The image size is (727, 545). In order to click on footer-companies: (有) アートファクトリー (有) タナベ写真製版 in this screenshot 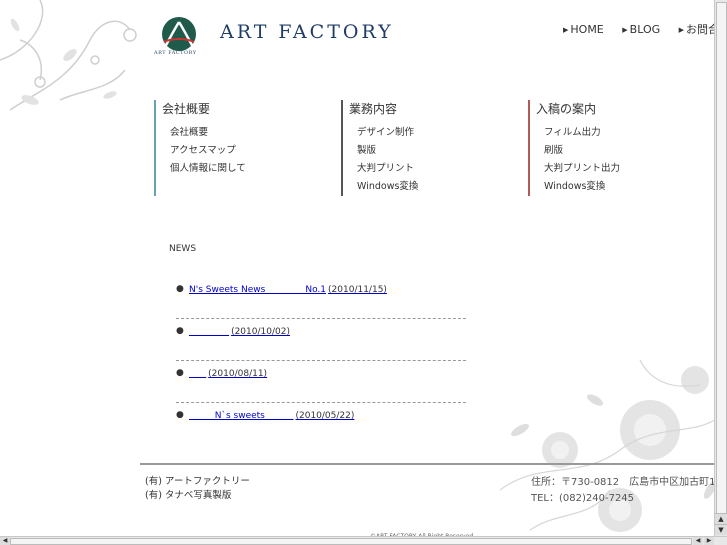, I will do `click(197, 489)`.